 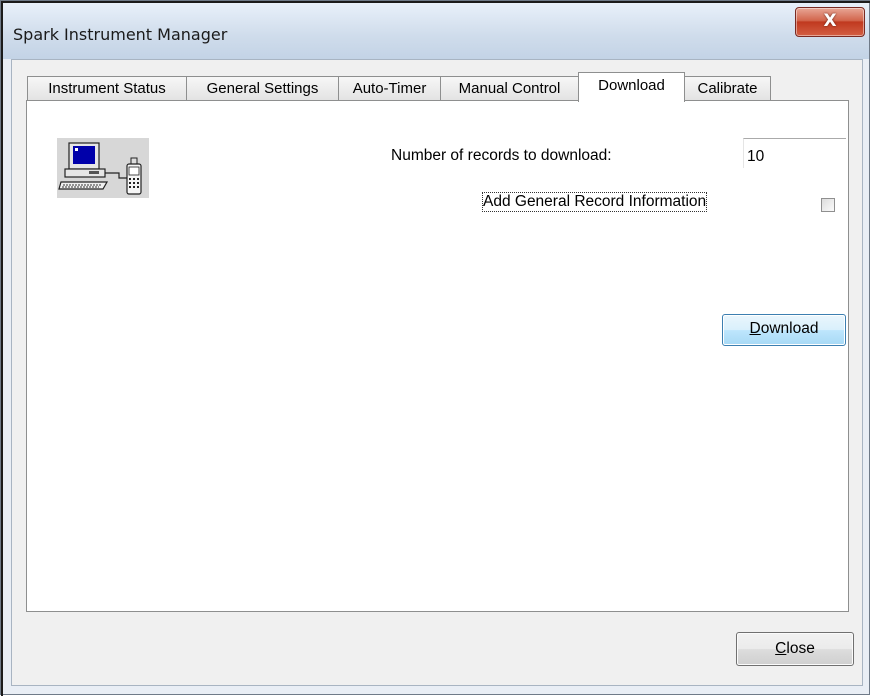 I want to click on tab-auto-timer: Auto-Timer, so click(x=389, y=88).